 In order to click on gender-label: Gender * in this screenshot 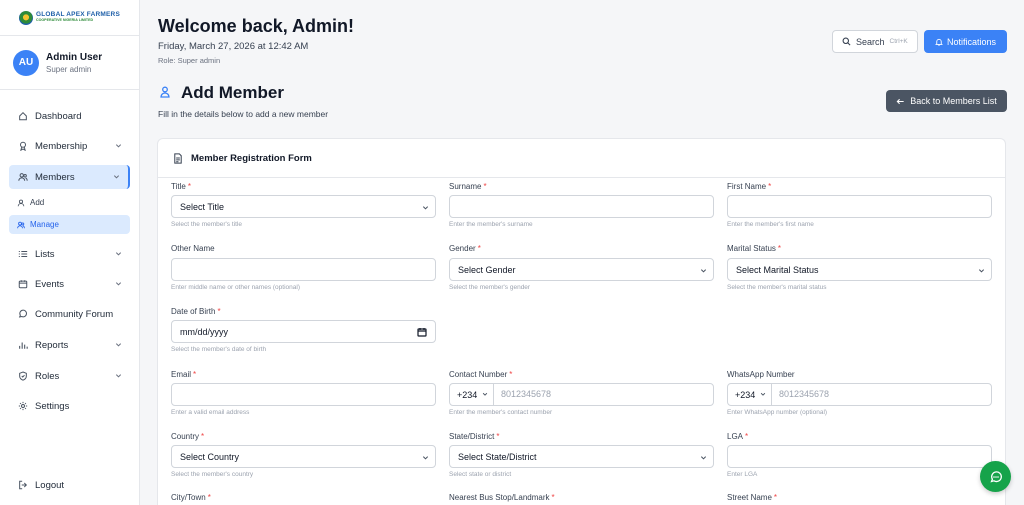, I will do `click(465, 248)`.